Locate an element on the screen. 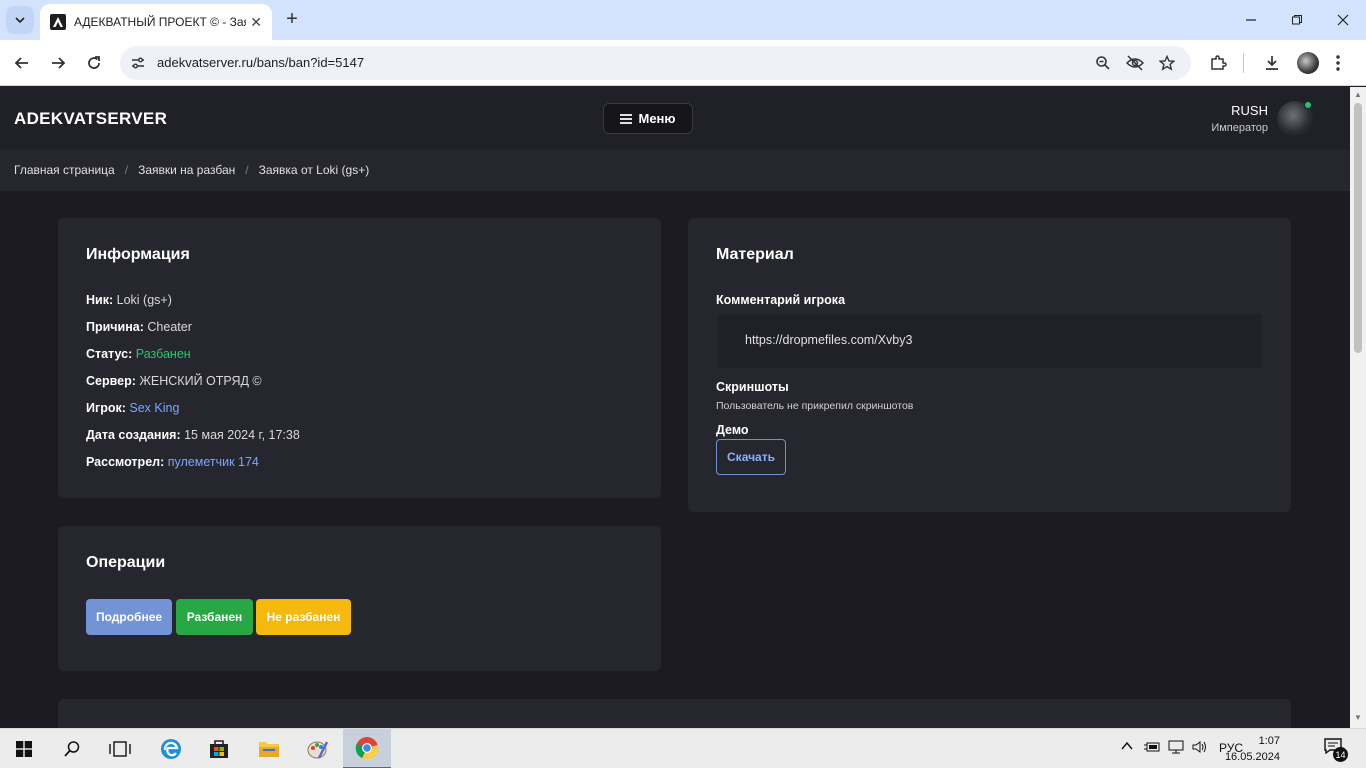  forward-button is located at coordinates (58, 63).